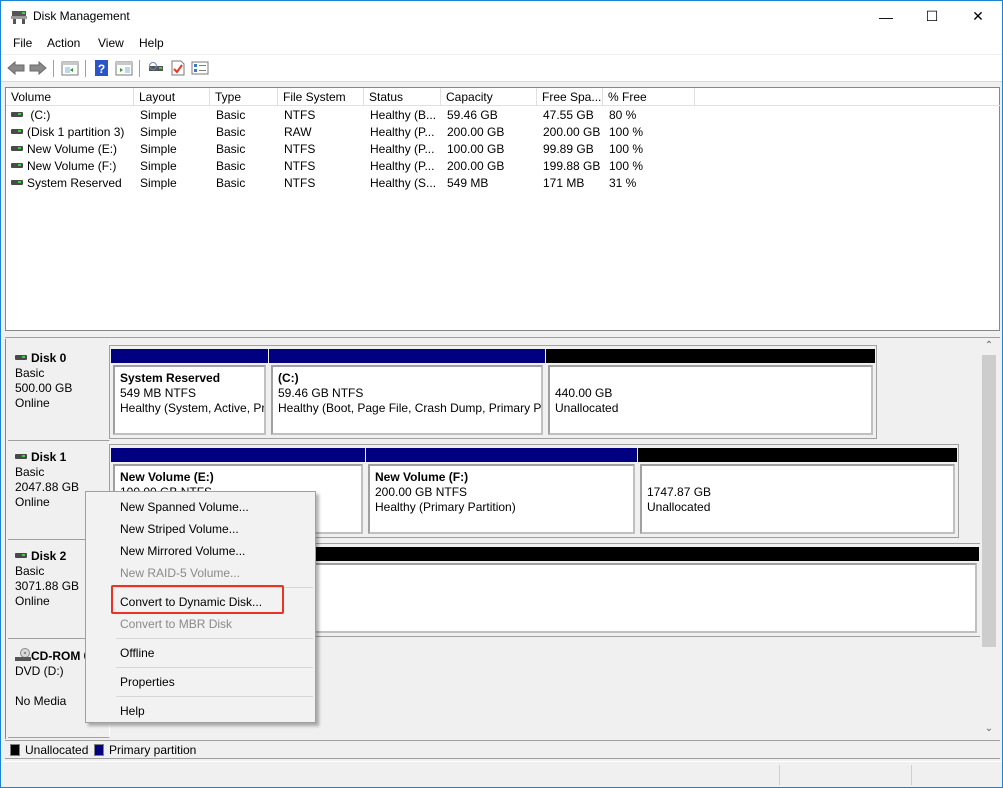  Describe the element at coordinates (402, 97) in the screenshot. I see `column-header-status: Status` at that location.